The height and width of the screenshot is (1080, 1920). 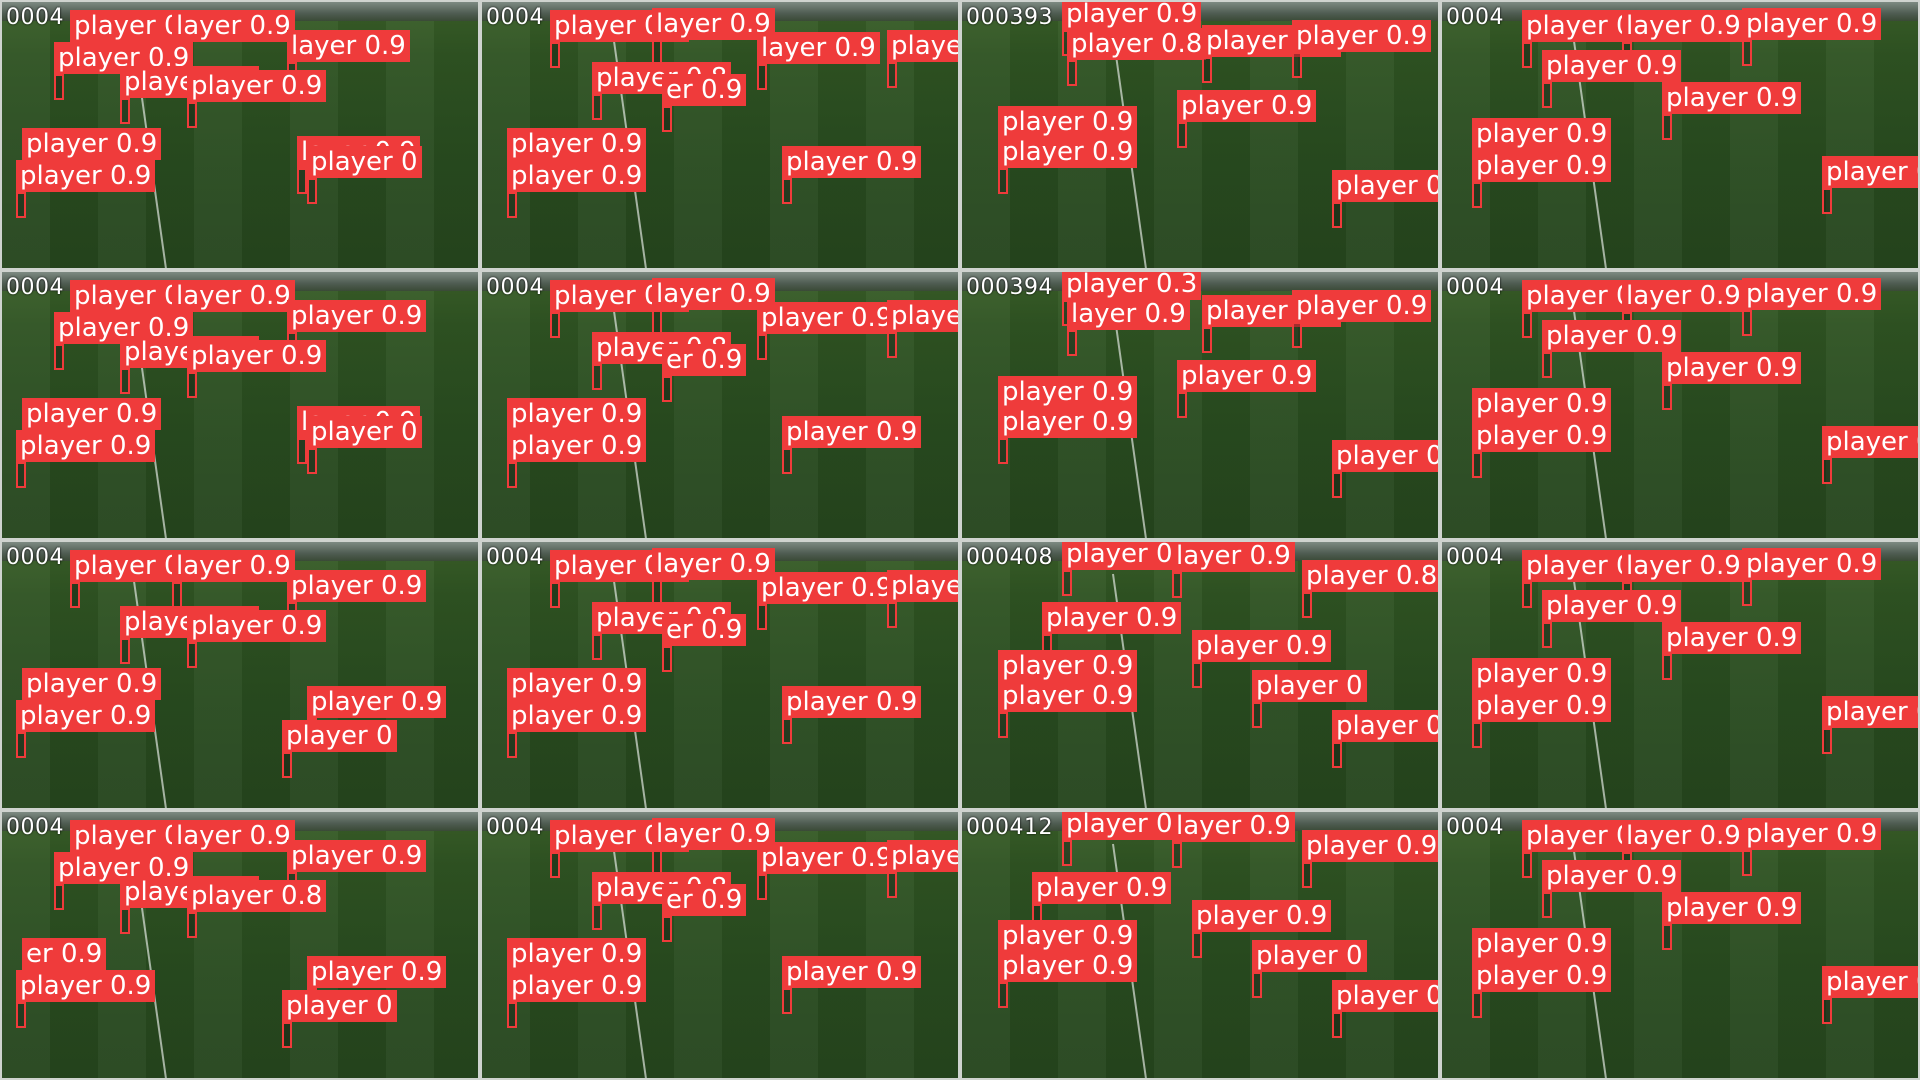 What do you see at coordinates (1009, 827) in the screenshot?
I see `frame-id-label: 000412` at bounding box center [1009, 827].